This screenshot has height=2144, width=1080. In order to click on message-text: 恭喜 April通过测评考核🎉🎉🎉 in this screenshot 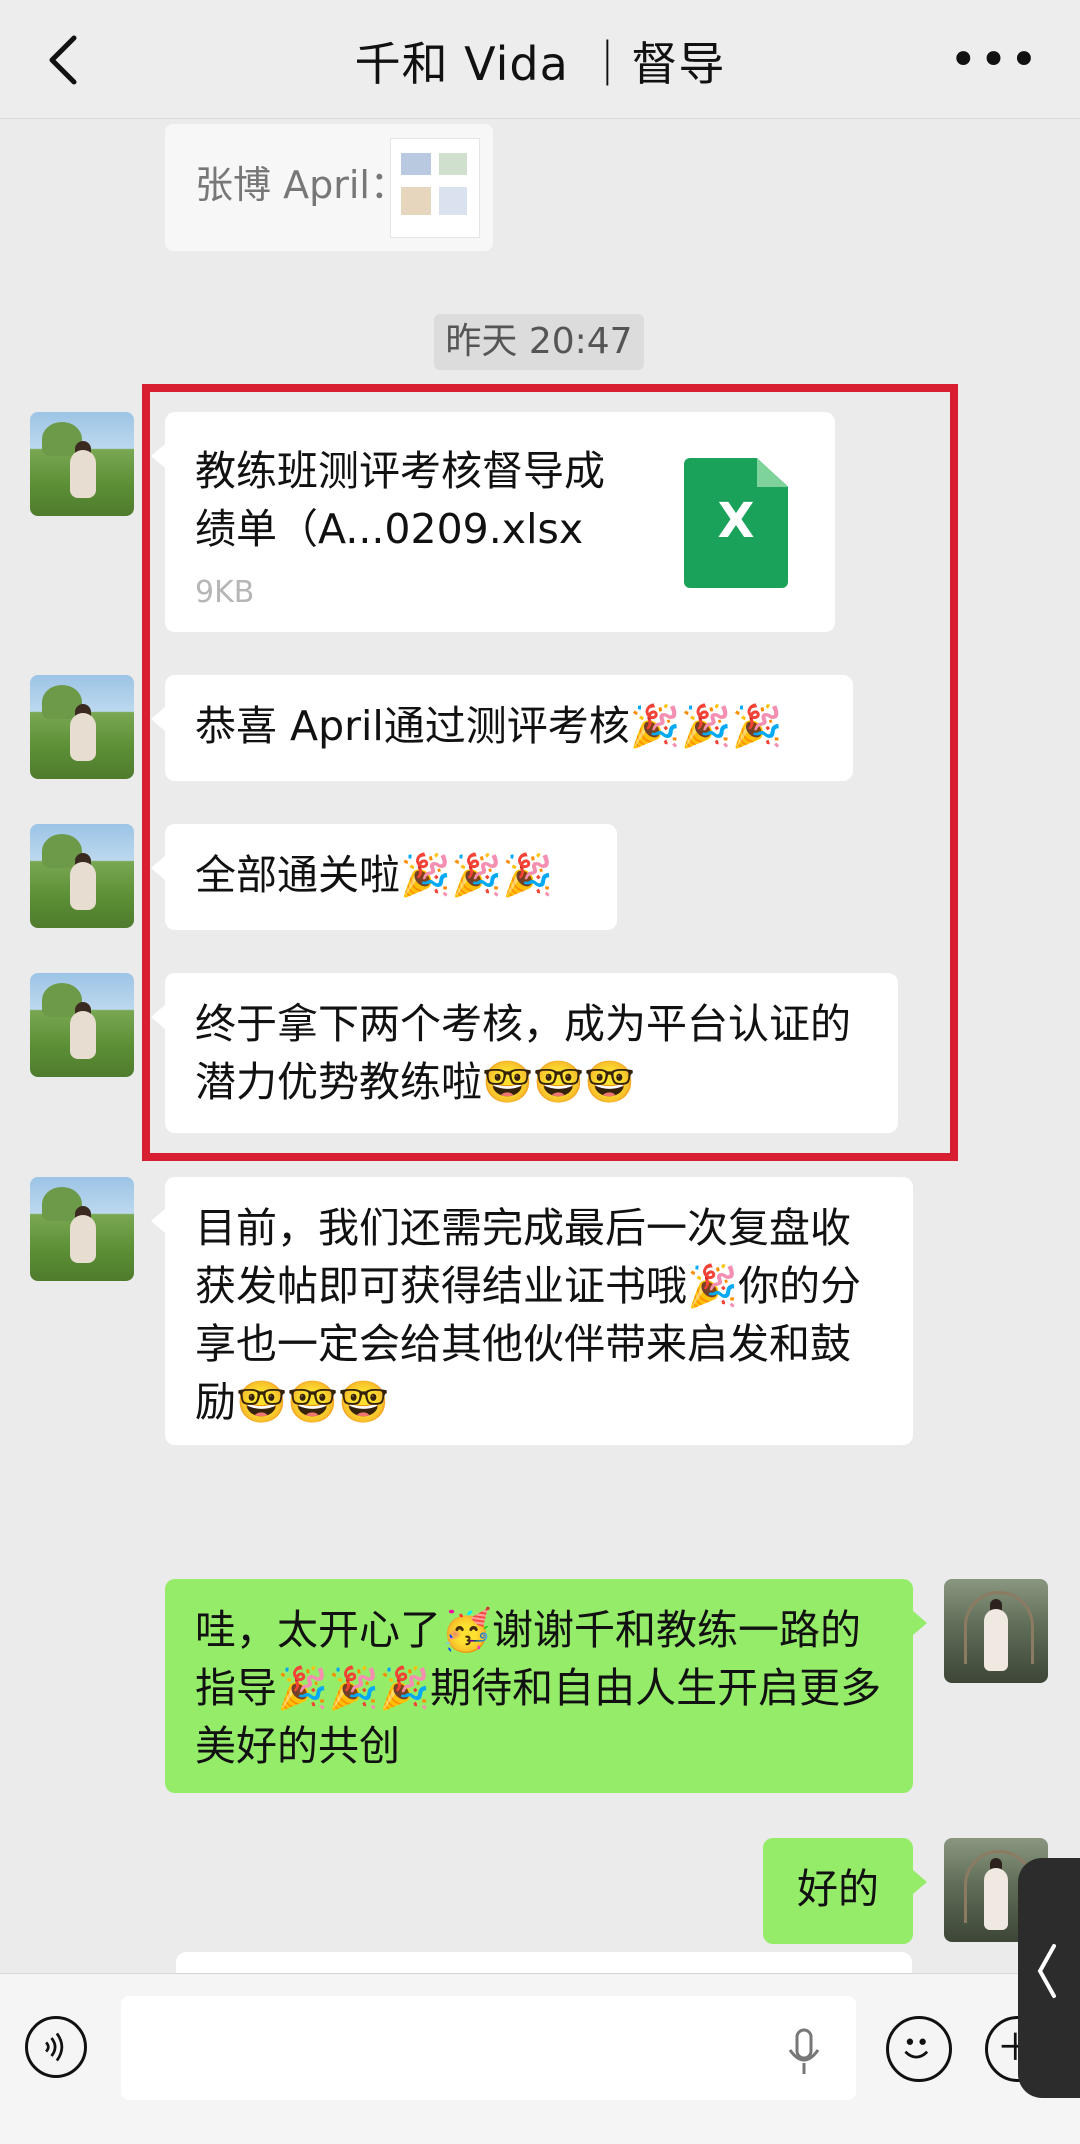, I will do `click(489, 726)`.